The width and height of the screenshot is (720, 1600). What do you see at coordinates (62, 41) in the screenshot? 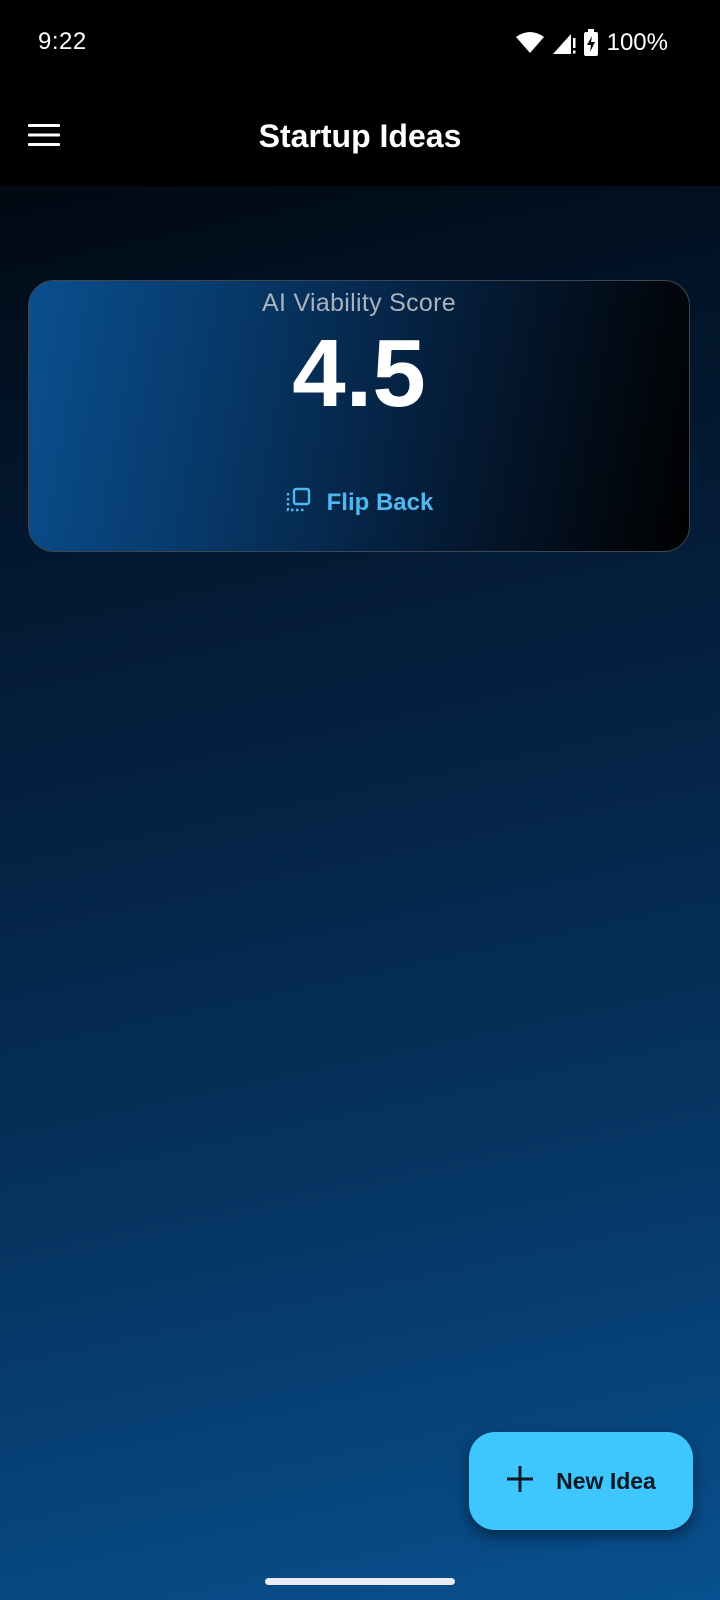
I see `status-time: 9:22` at bounding box center [62, 41].